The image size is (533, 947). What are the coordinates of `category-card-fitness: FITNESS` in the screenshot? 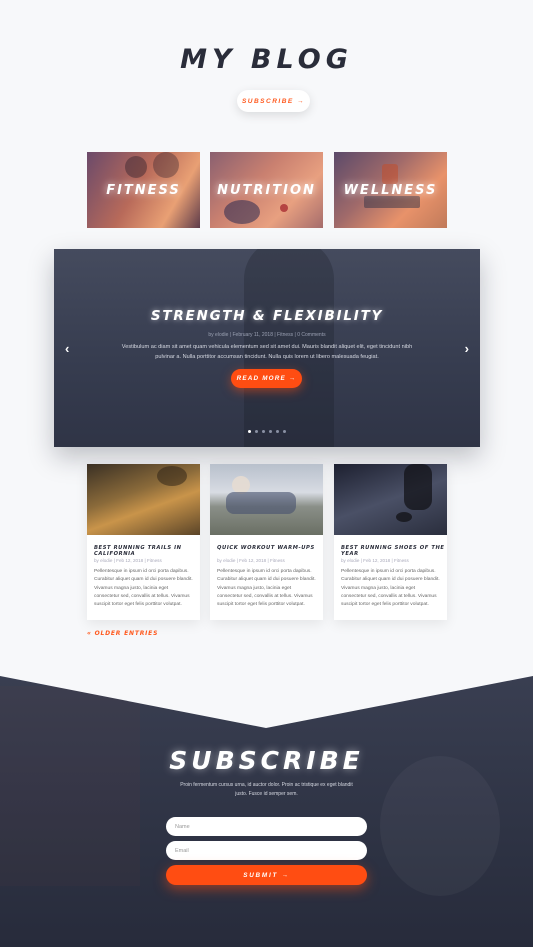 It's located at (143, 190).